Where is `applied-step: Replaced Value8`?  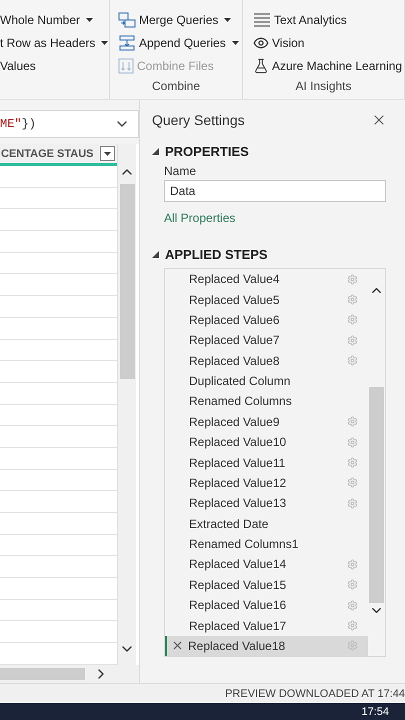
applied-step: Replaced Value8 is located at coordinates (266, 360).